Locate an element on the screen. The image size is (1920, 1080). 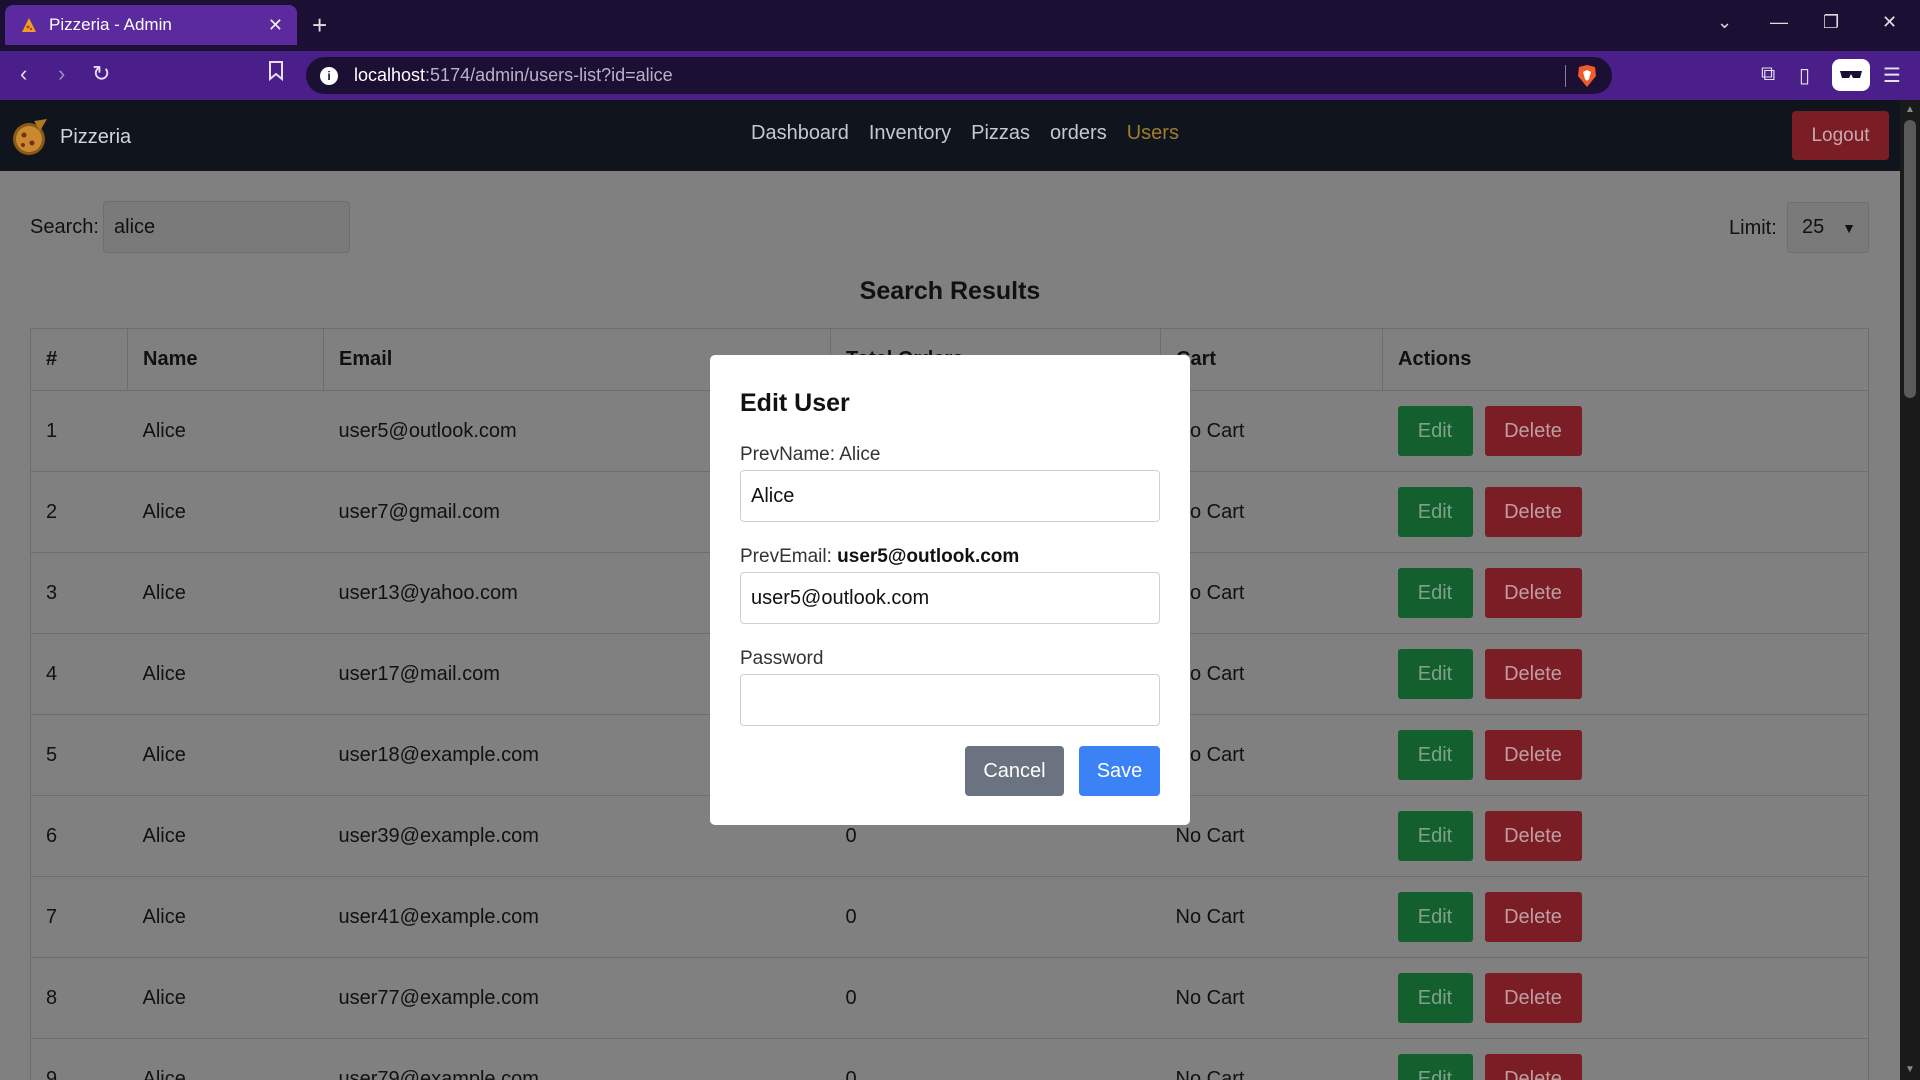
cell-number: 8 is located at coordinates (79, 998).